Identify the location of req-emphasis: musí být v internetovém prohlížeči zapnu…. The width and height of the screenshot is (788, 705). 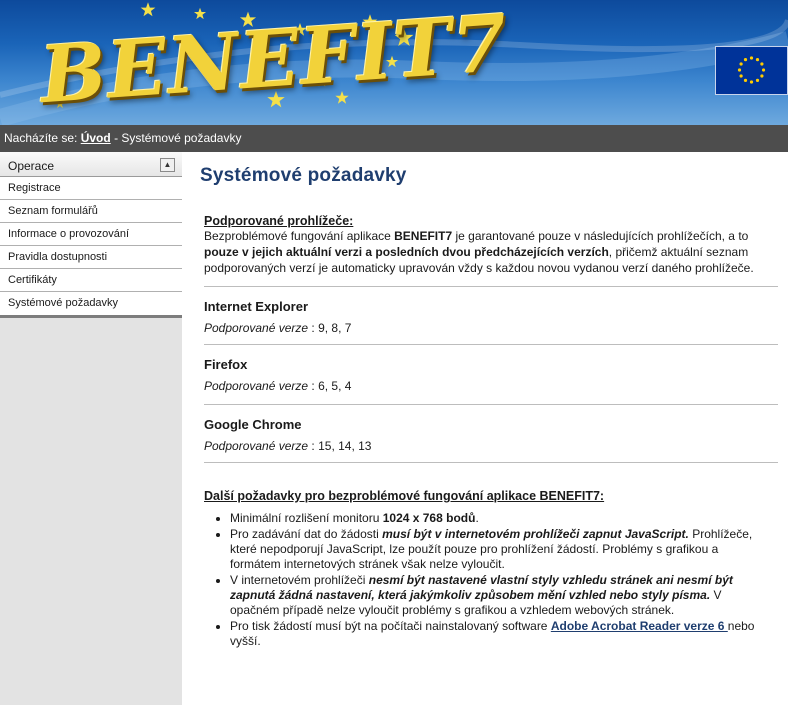
(535, 534).